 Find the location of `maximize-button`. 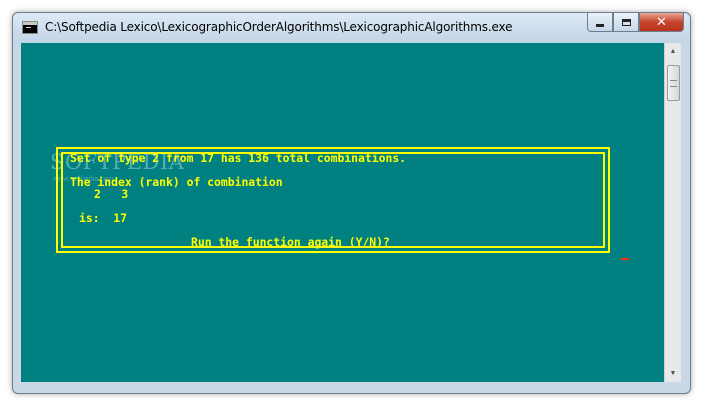

maximize-button is located at coordinates (626, 22).